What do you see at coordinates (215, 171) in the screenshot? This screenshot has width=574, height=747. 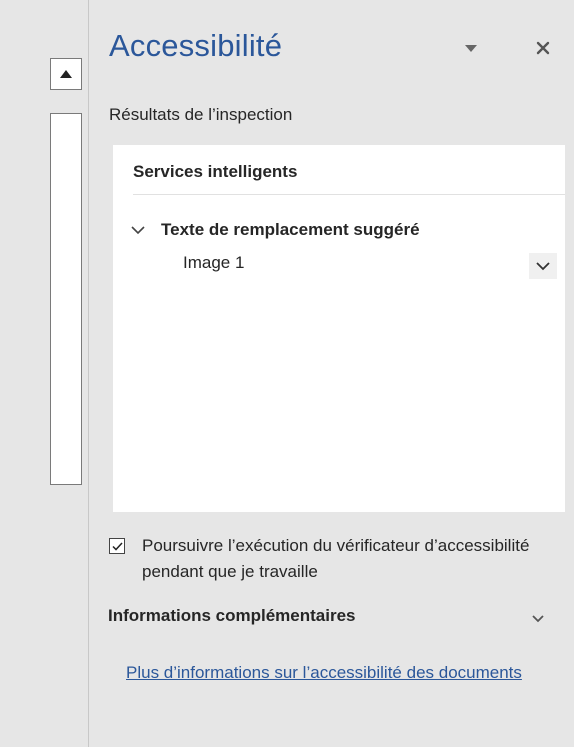 I see `section-header: Services intelligents` at bounding box center [215, 171].